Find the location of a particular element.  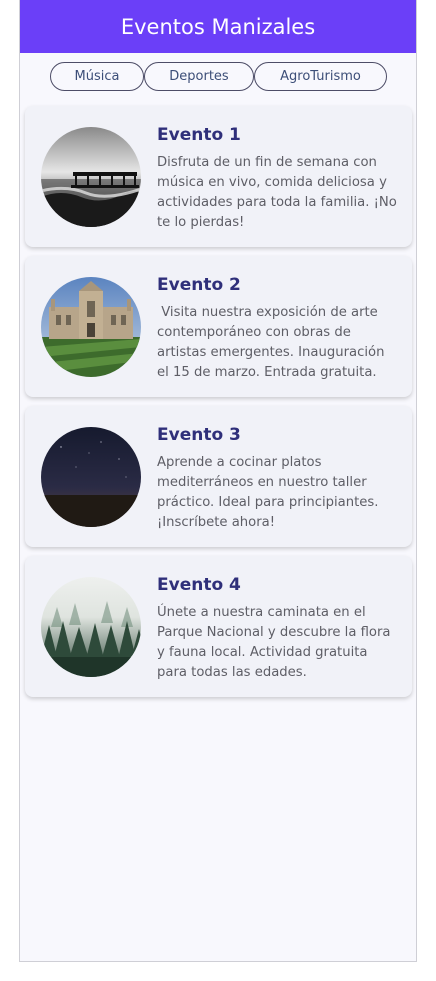

filter-deportes-button: Deportes is located at coordinates (199, 76).